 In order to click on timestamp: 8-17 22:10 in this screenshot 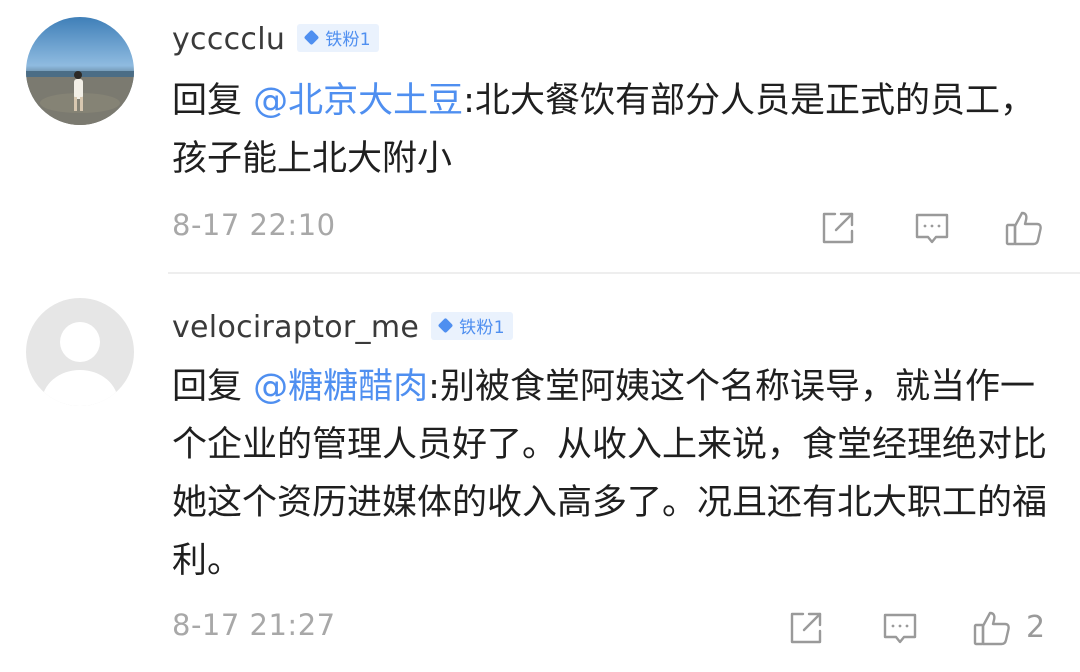, I will do `click(254, 225)`.